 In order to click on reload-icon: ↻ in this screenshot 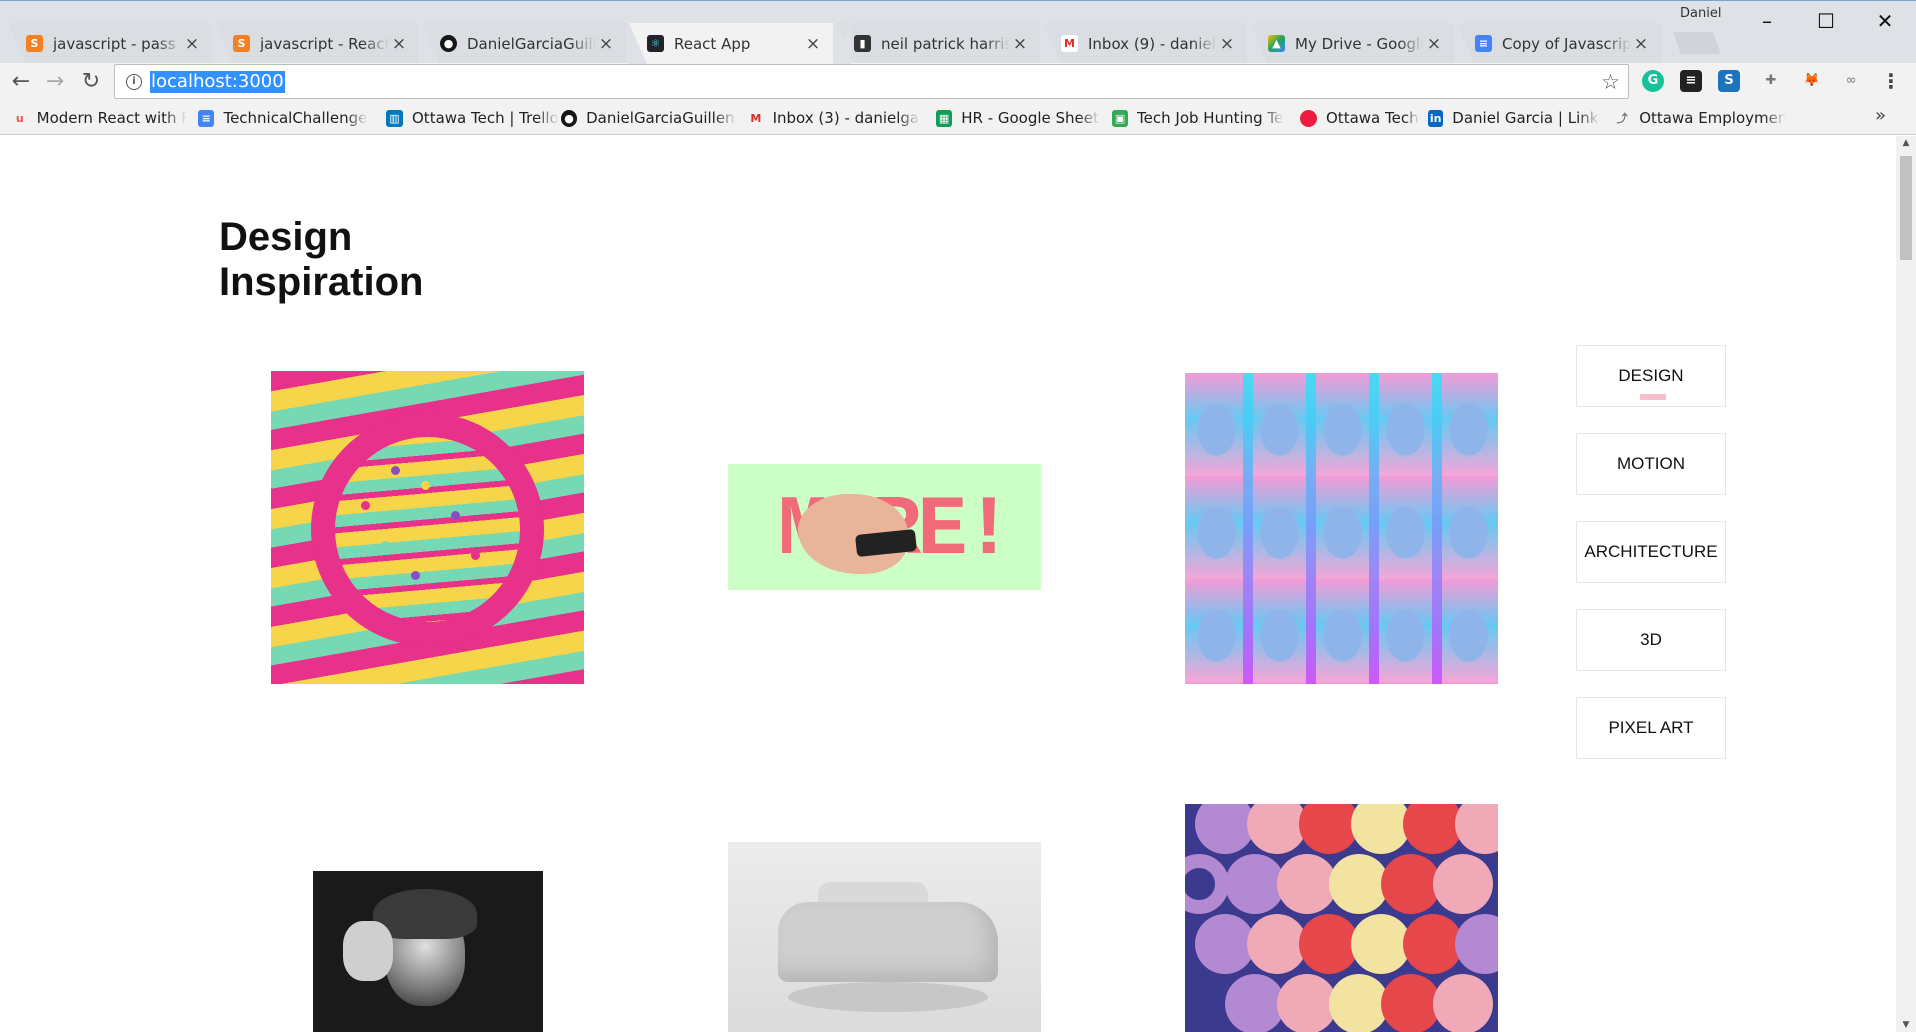, I will do `click(91, 82)`.